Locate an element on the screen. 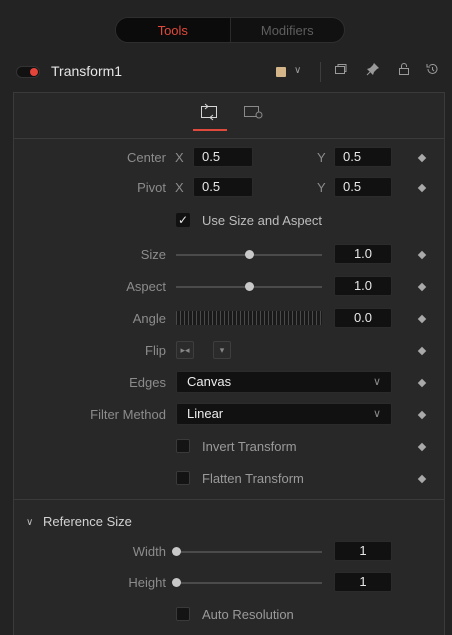 The image size is (452, 635). flip-vertical-icon: ▾ is located at coordinates (222, 350).